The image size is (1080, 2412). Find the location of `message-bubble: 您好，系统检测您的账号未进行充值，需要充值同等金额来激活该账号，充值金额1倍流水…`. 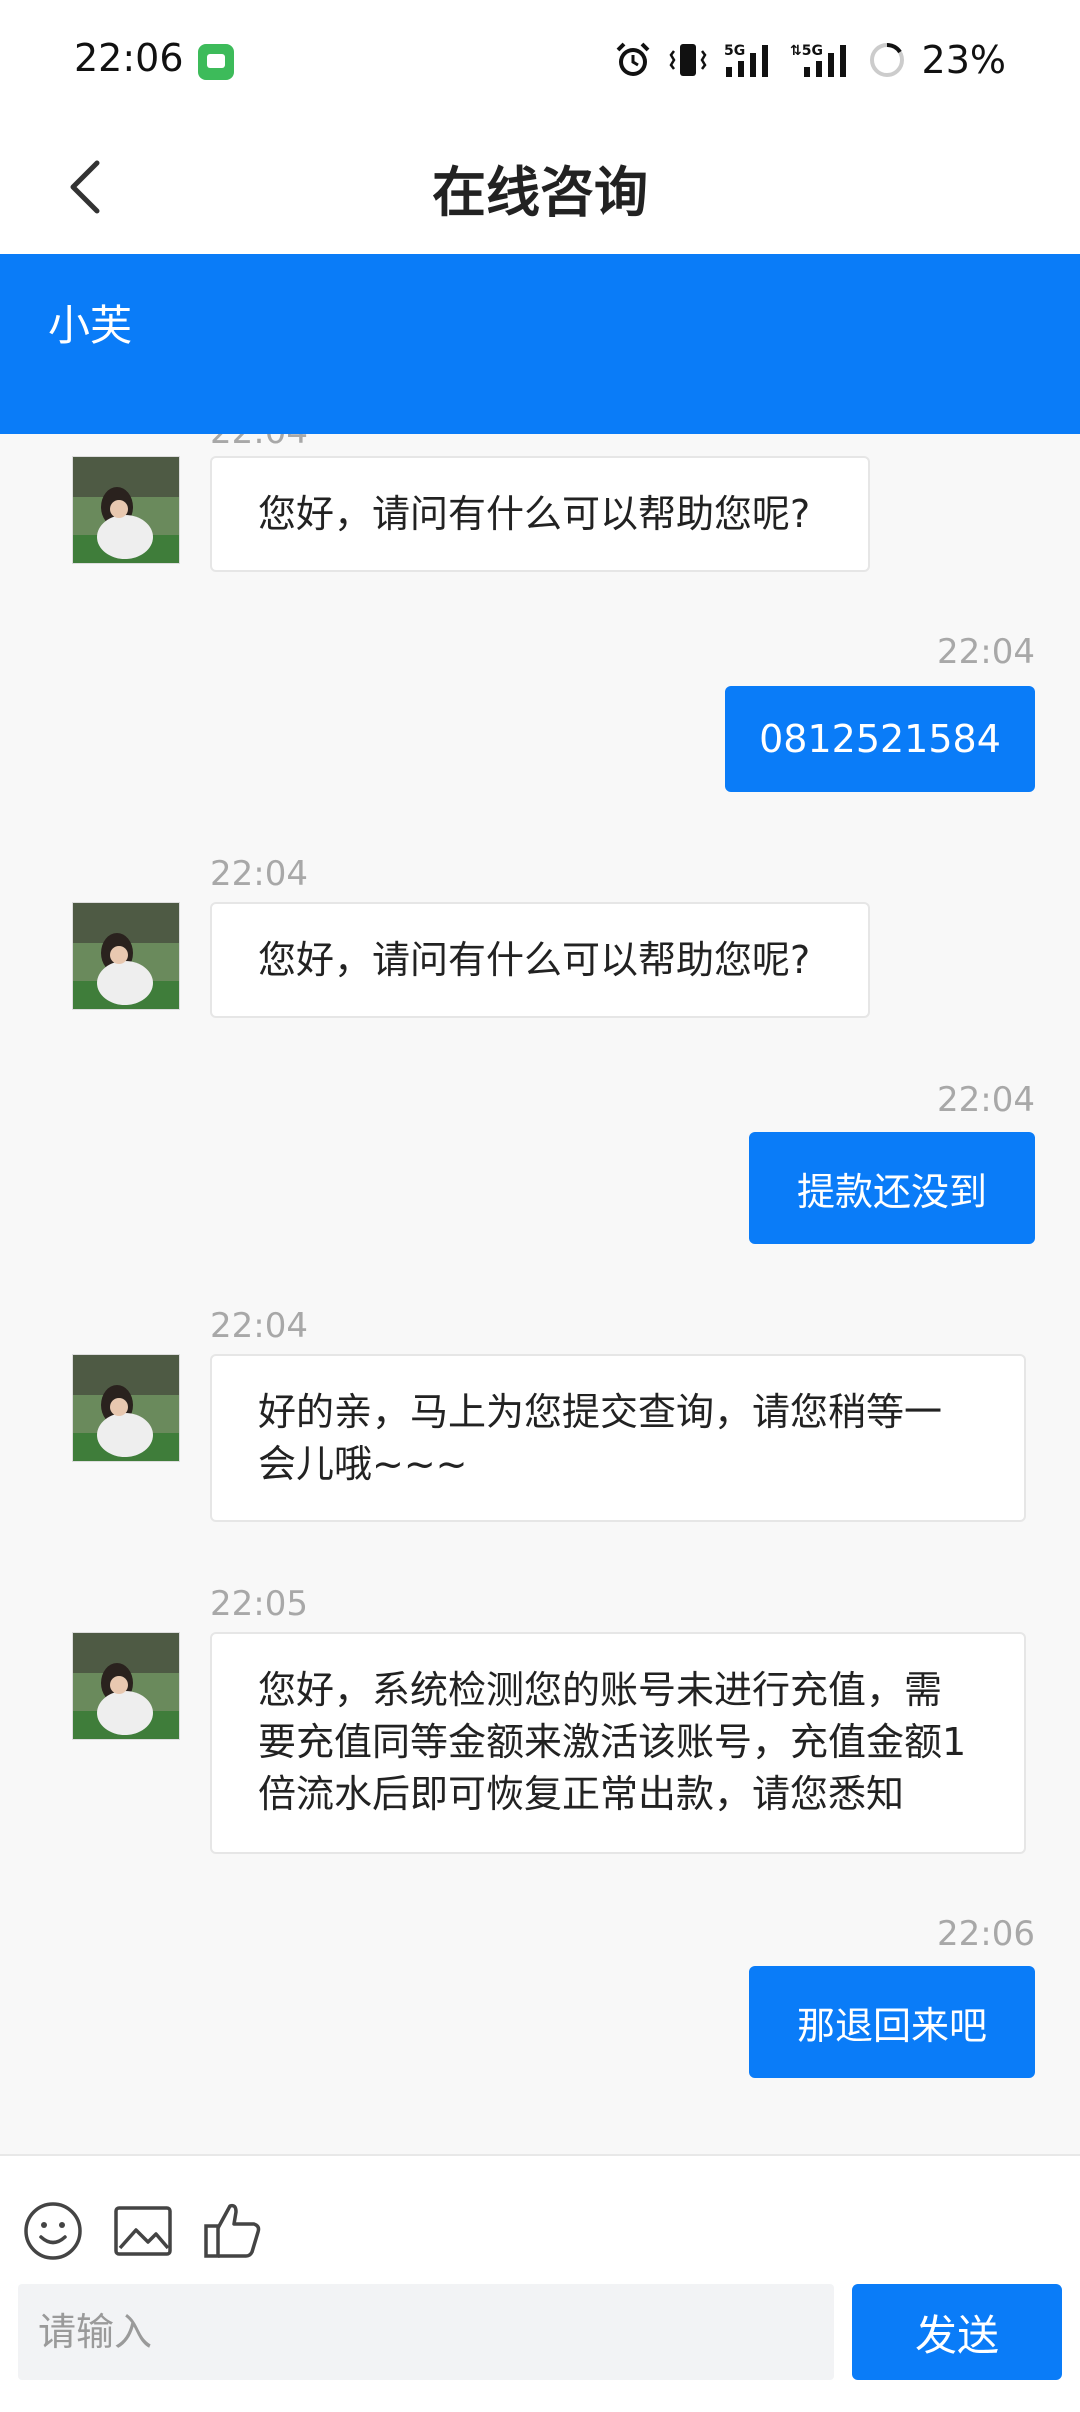

message-bubble: 您好，系统检测您的账号未进行充值，需要充值同等金额来激活该账号，充值金额1倍流水… is located at coordinates (618, 1743).